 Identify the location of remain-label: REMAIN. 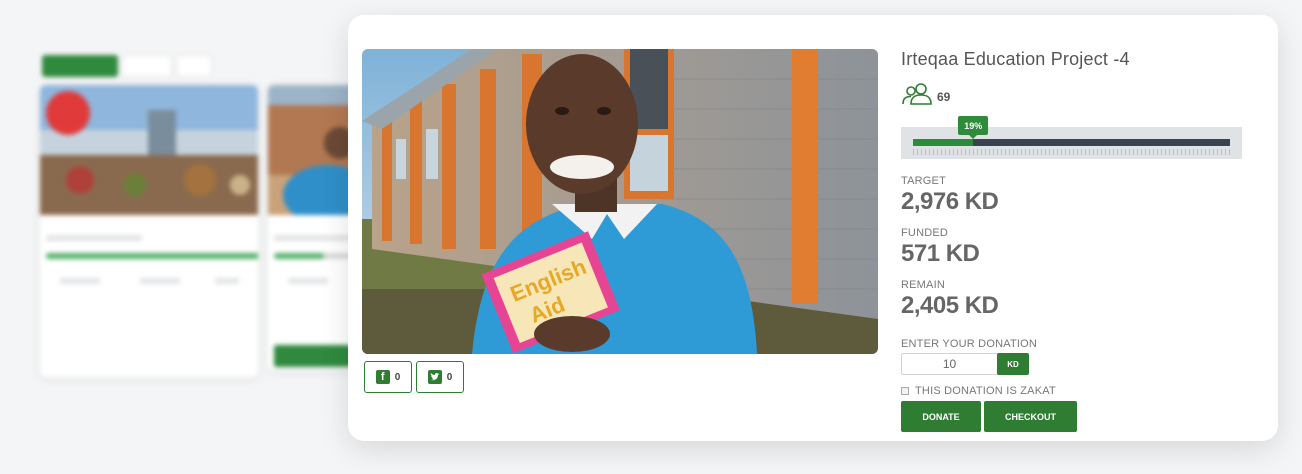
(923, 285).